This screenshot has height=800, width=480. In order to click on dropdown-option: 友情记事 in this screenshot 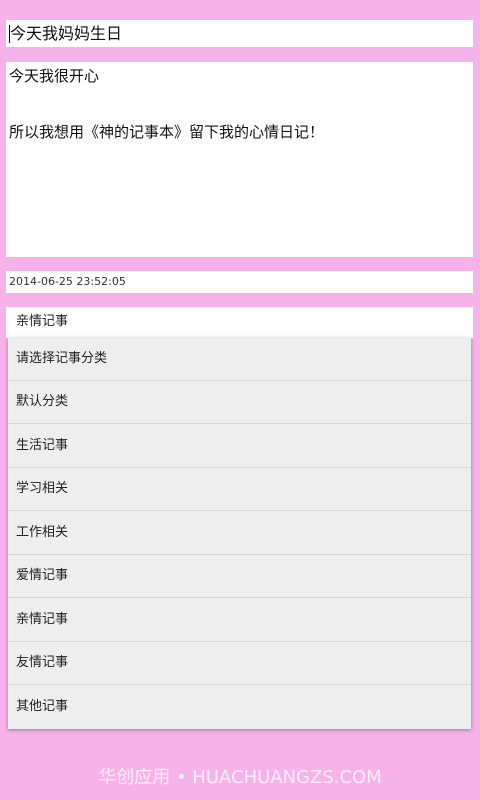, I will do `click(239, 663)`.